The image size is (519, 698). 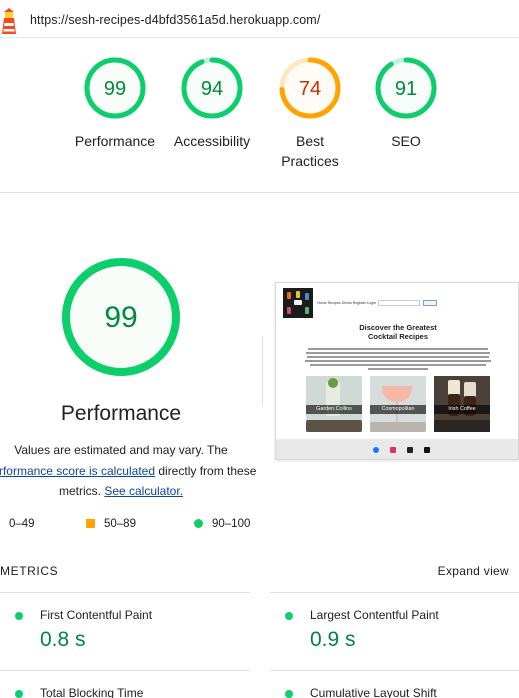 I want to click on score-legend: 0–49 50–89 90–100, so click(x=135, y=526).